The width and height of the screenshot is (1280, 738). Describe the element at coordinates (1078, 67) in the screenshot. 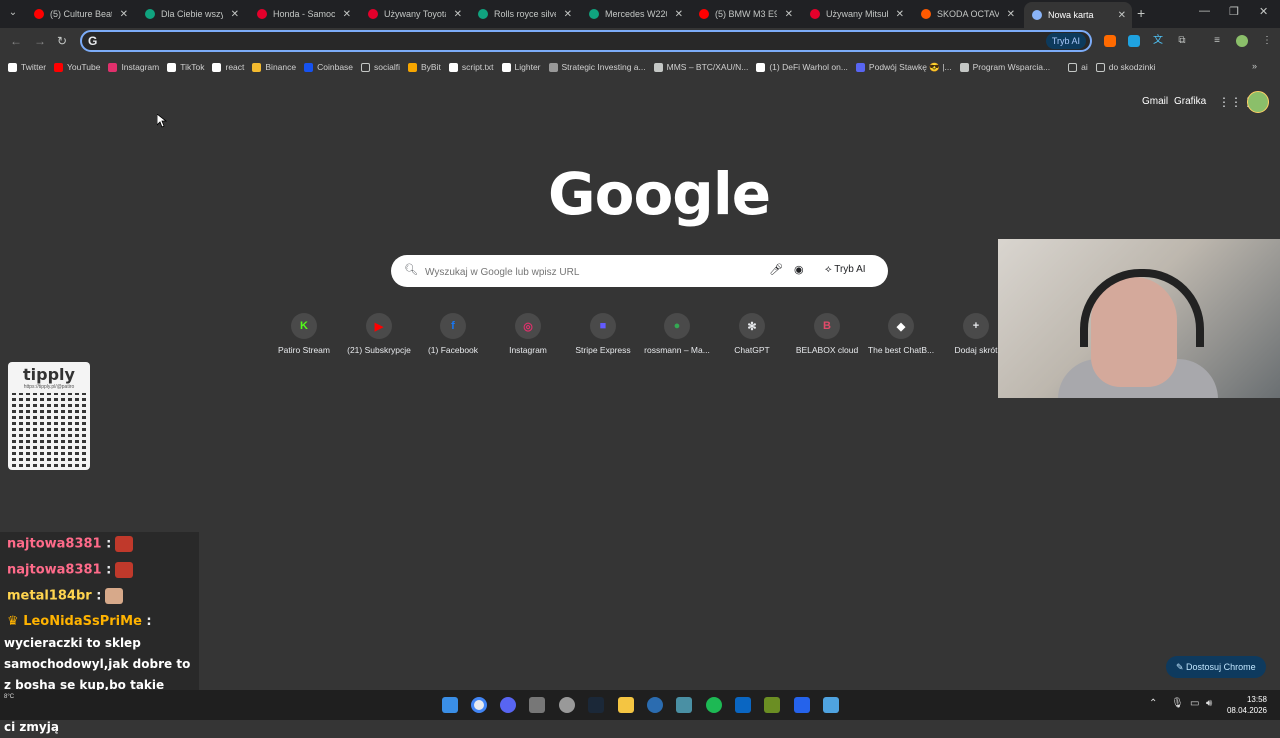

I see `bookmark-item: ai` at that location.